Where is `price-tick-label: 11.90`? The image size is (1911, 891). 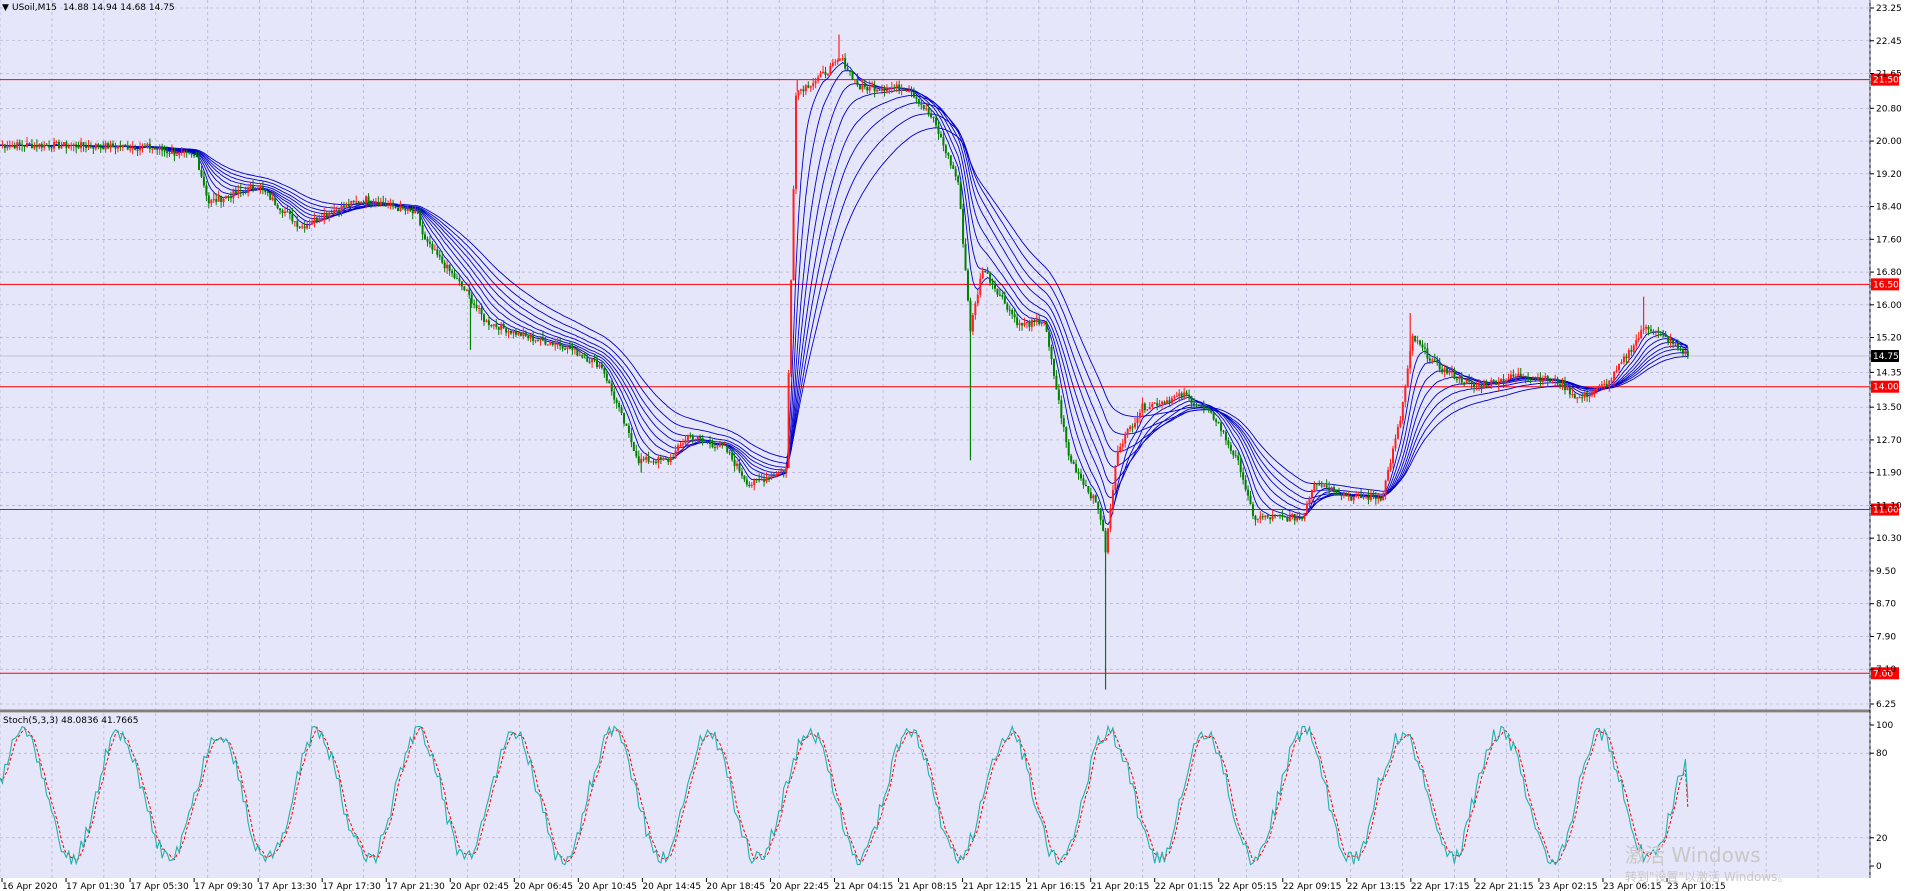
price-tick-label: 11.90 is located at coordinates (1889, 474).